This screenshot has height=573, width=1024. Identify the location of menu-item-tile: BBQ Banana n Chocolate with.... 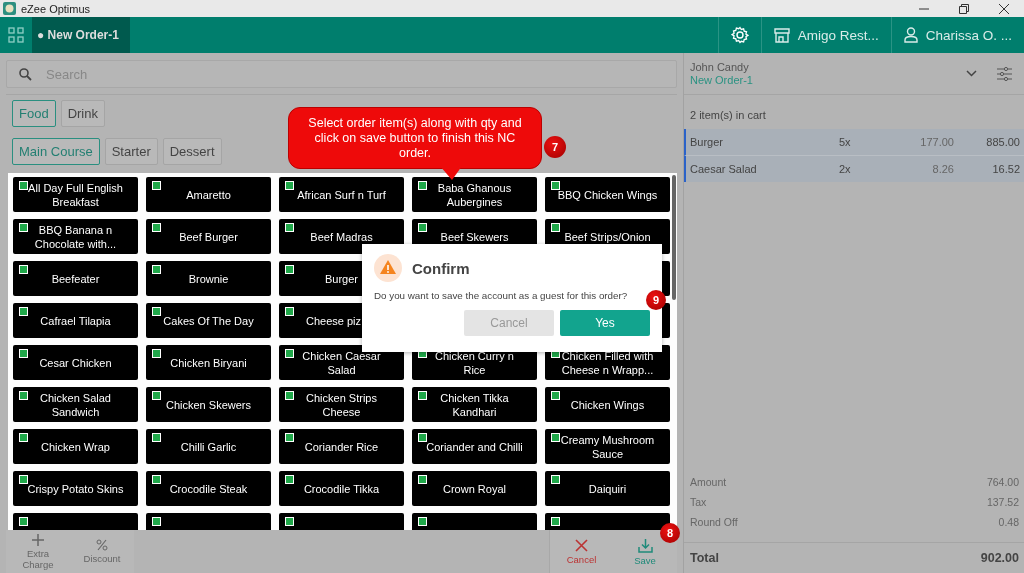
(75, 236).